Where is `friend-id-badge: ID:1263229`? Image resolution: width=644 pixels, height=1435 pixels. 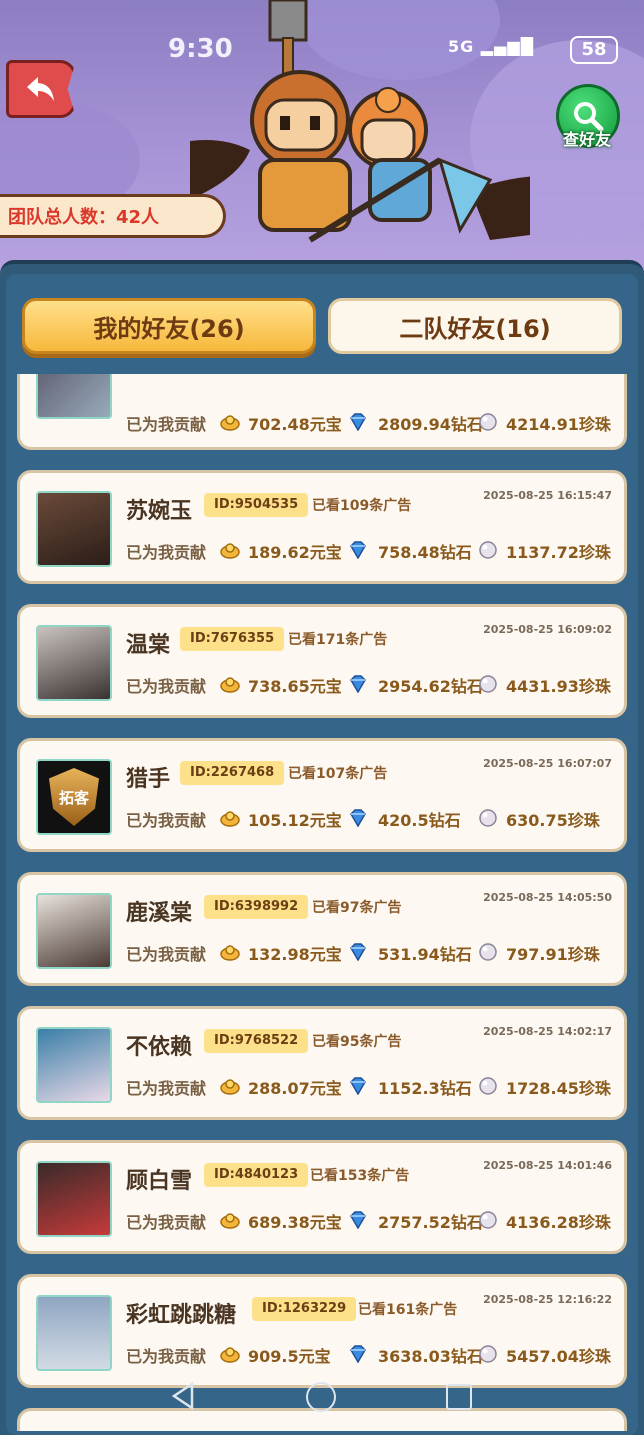
friend-id-badge: ID:1263229 is located at coordinates (304, 1309).